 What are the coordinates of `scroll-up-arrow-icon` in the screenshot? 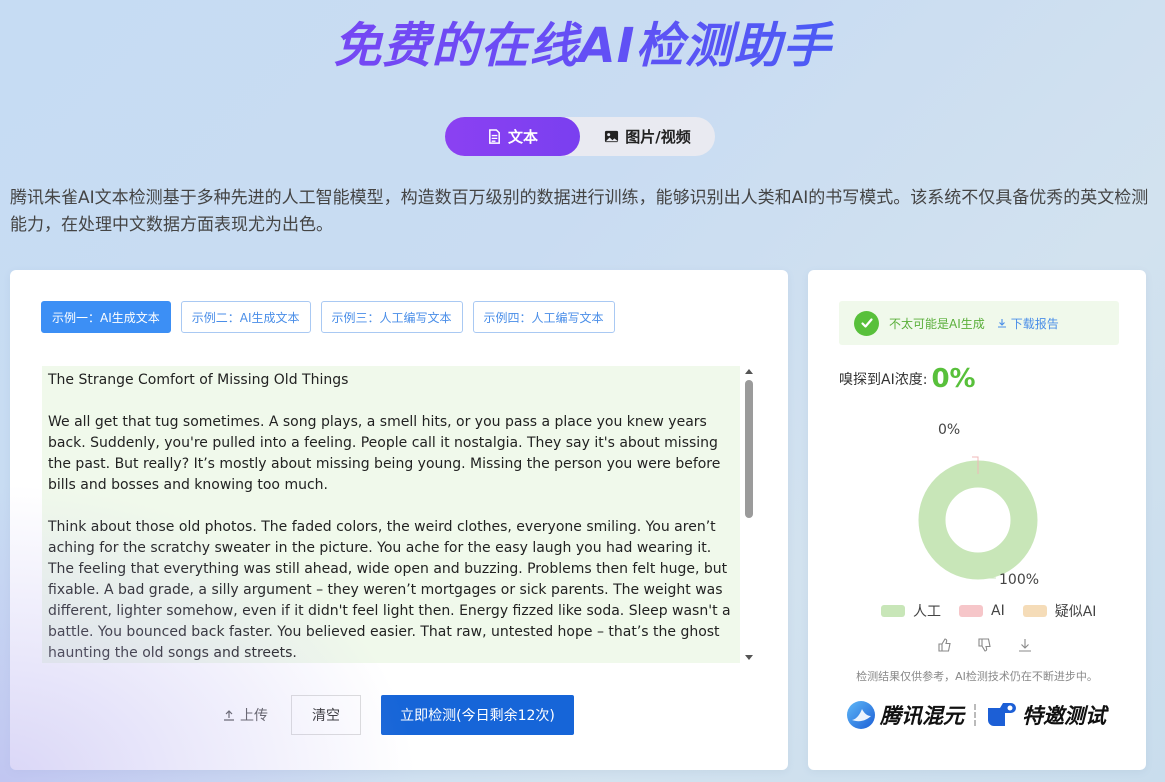 It's located at (749, 371).